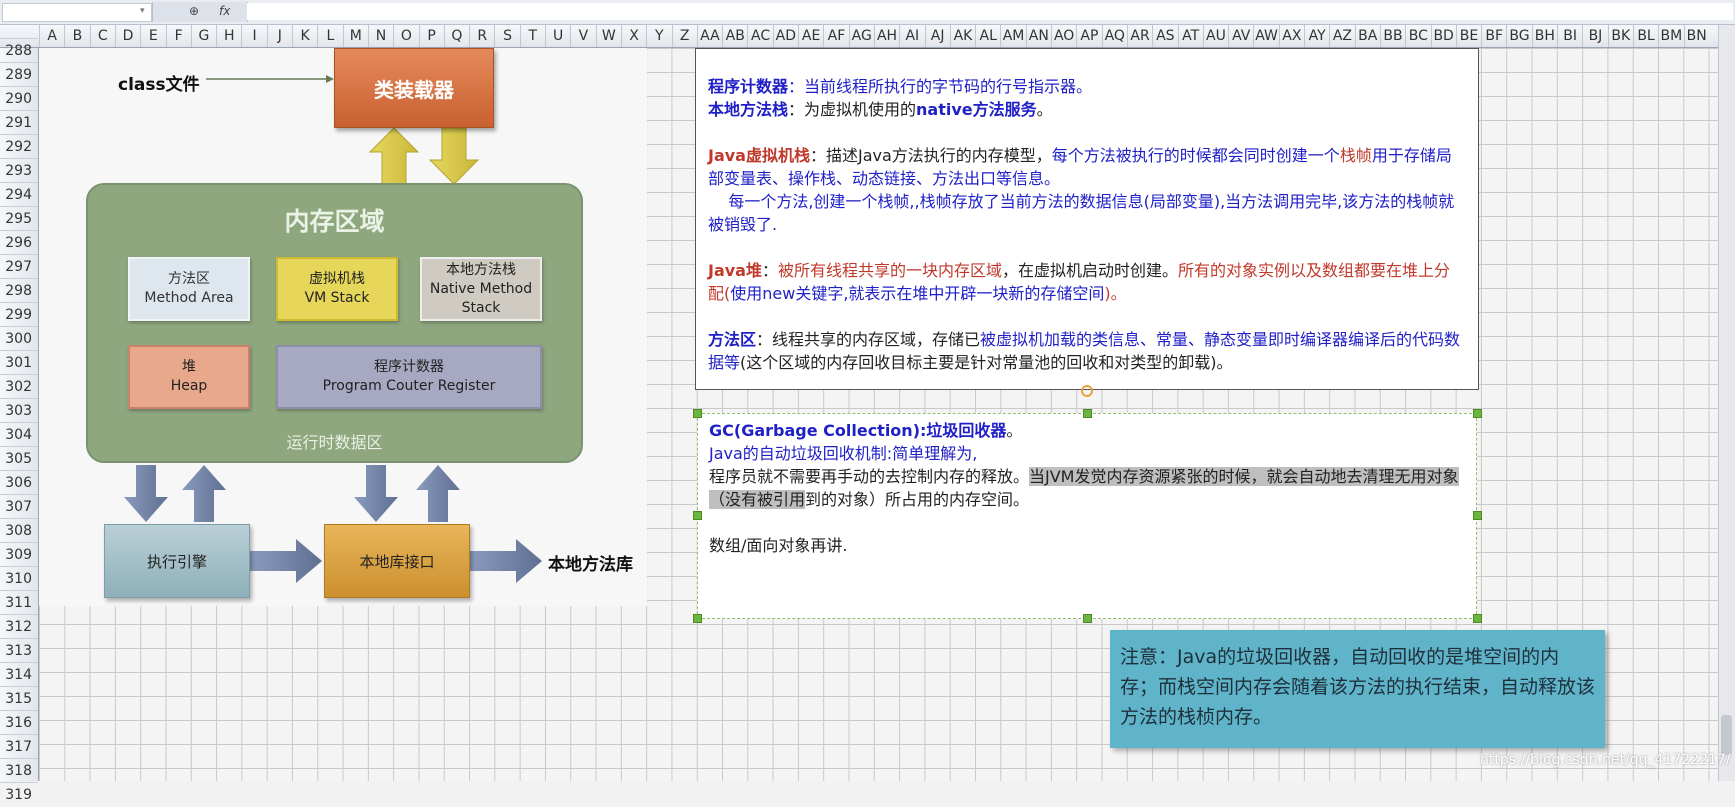  I want to click on rotate-handle-icon, so click(1087, 391).